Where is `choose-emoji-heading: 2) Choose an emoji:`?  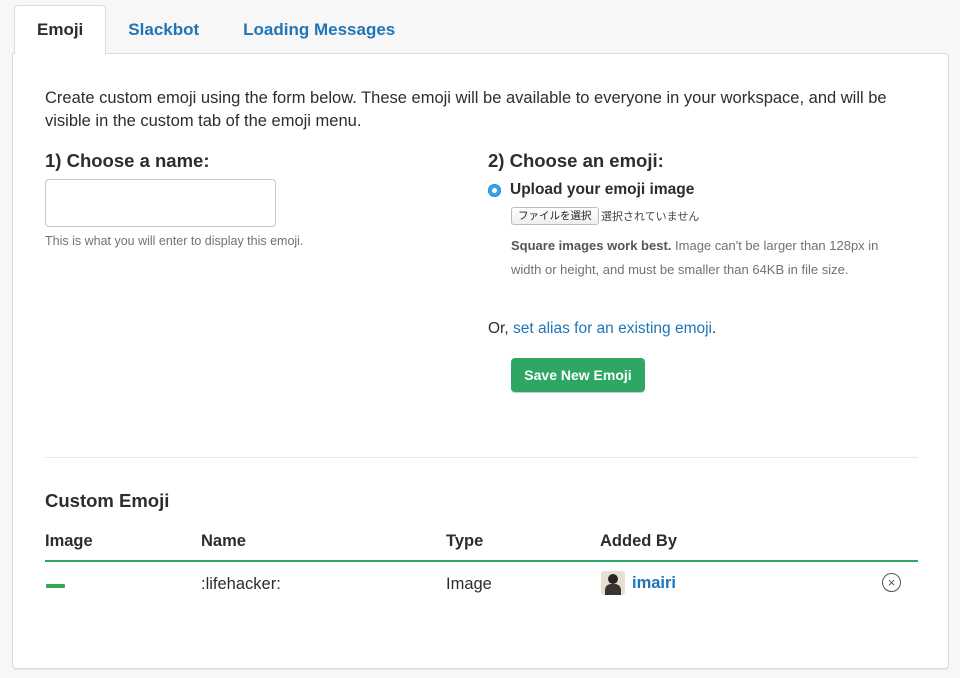 choose-emoji-heading: 2) Choose an emoji: is located at coordinates (576, 160).